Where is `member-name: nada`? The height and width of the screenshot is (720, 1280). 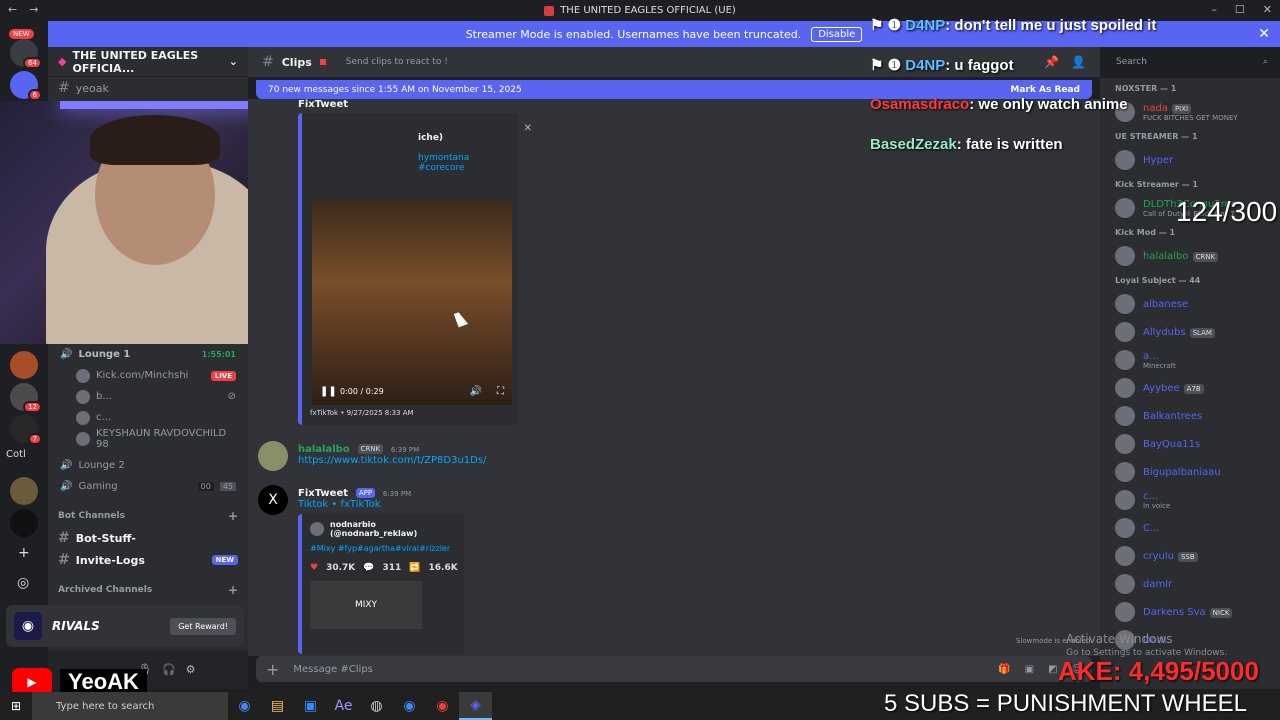
member-name: nada is located at coordinates (1155, 108).